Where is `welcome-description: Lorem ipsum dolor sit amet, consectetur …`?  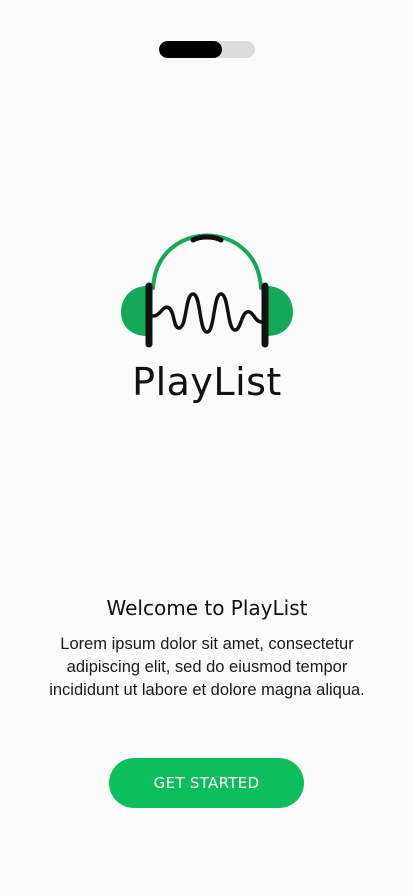 welcome-description: Lorem ipsum dolor sit amet, consectetur … is located at coordinates (207, 667).